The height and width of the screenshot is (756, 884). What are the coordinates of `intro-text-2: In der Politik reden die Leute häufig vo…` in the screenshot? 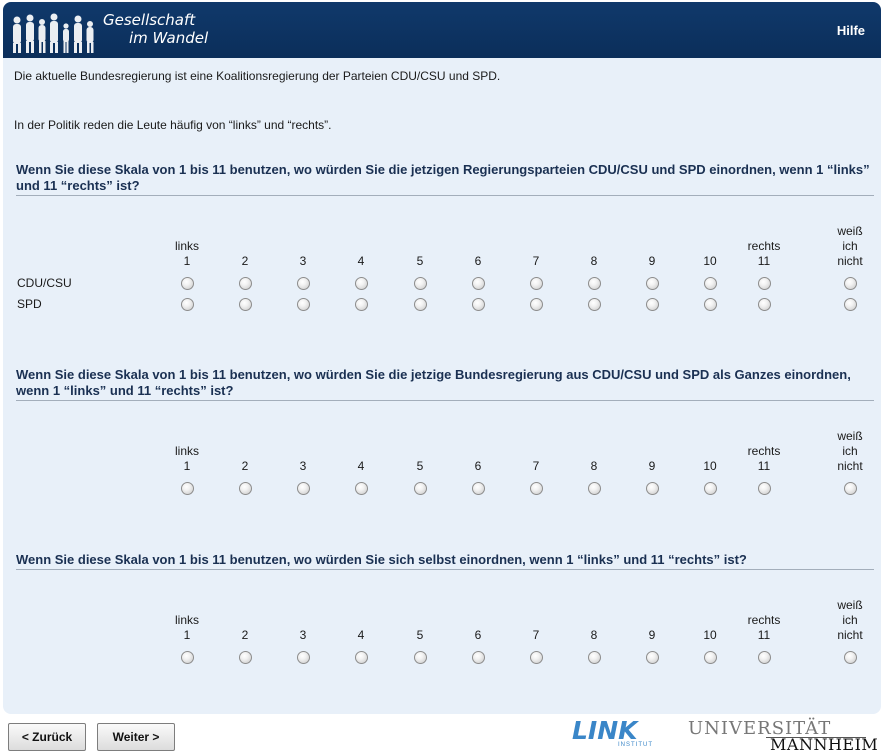 It's located at (173, 125).